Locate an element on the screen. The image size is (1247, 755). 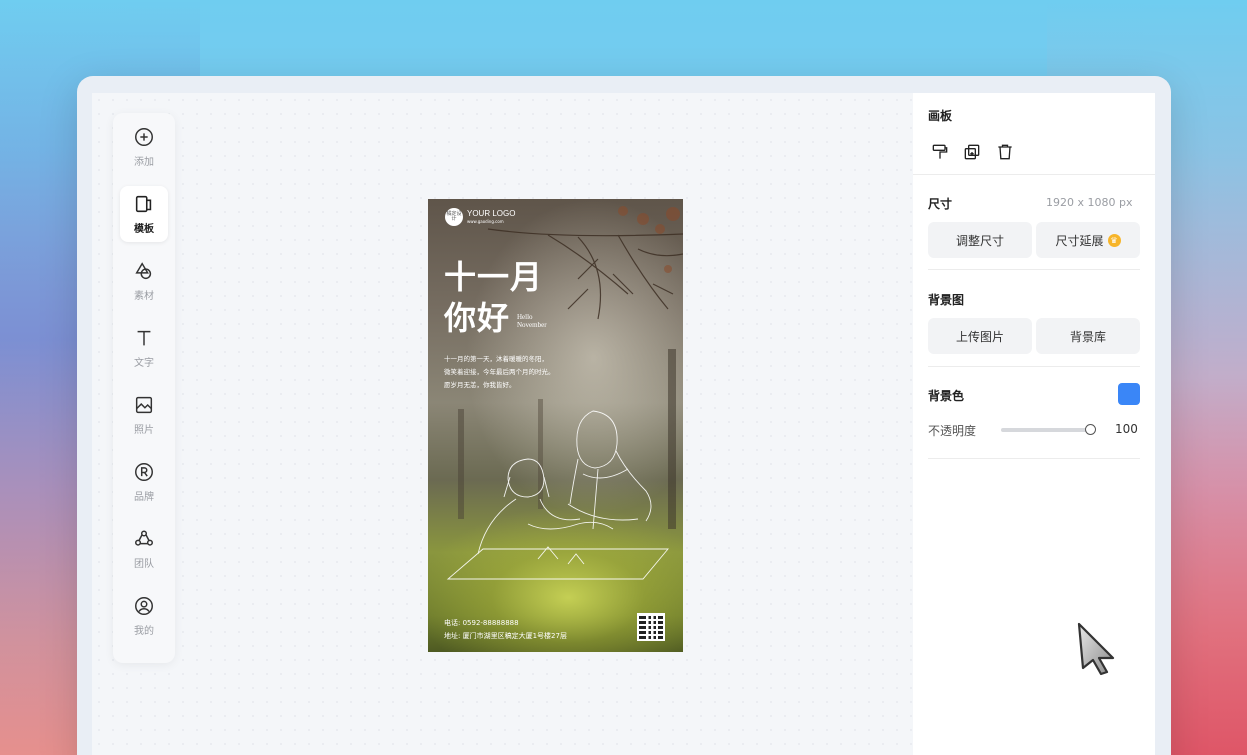
duplicate-icon is located at coordinates (972, 152).